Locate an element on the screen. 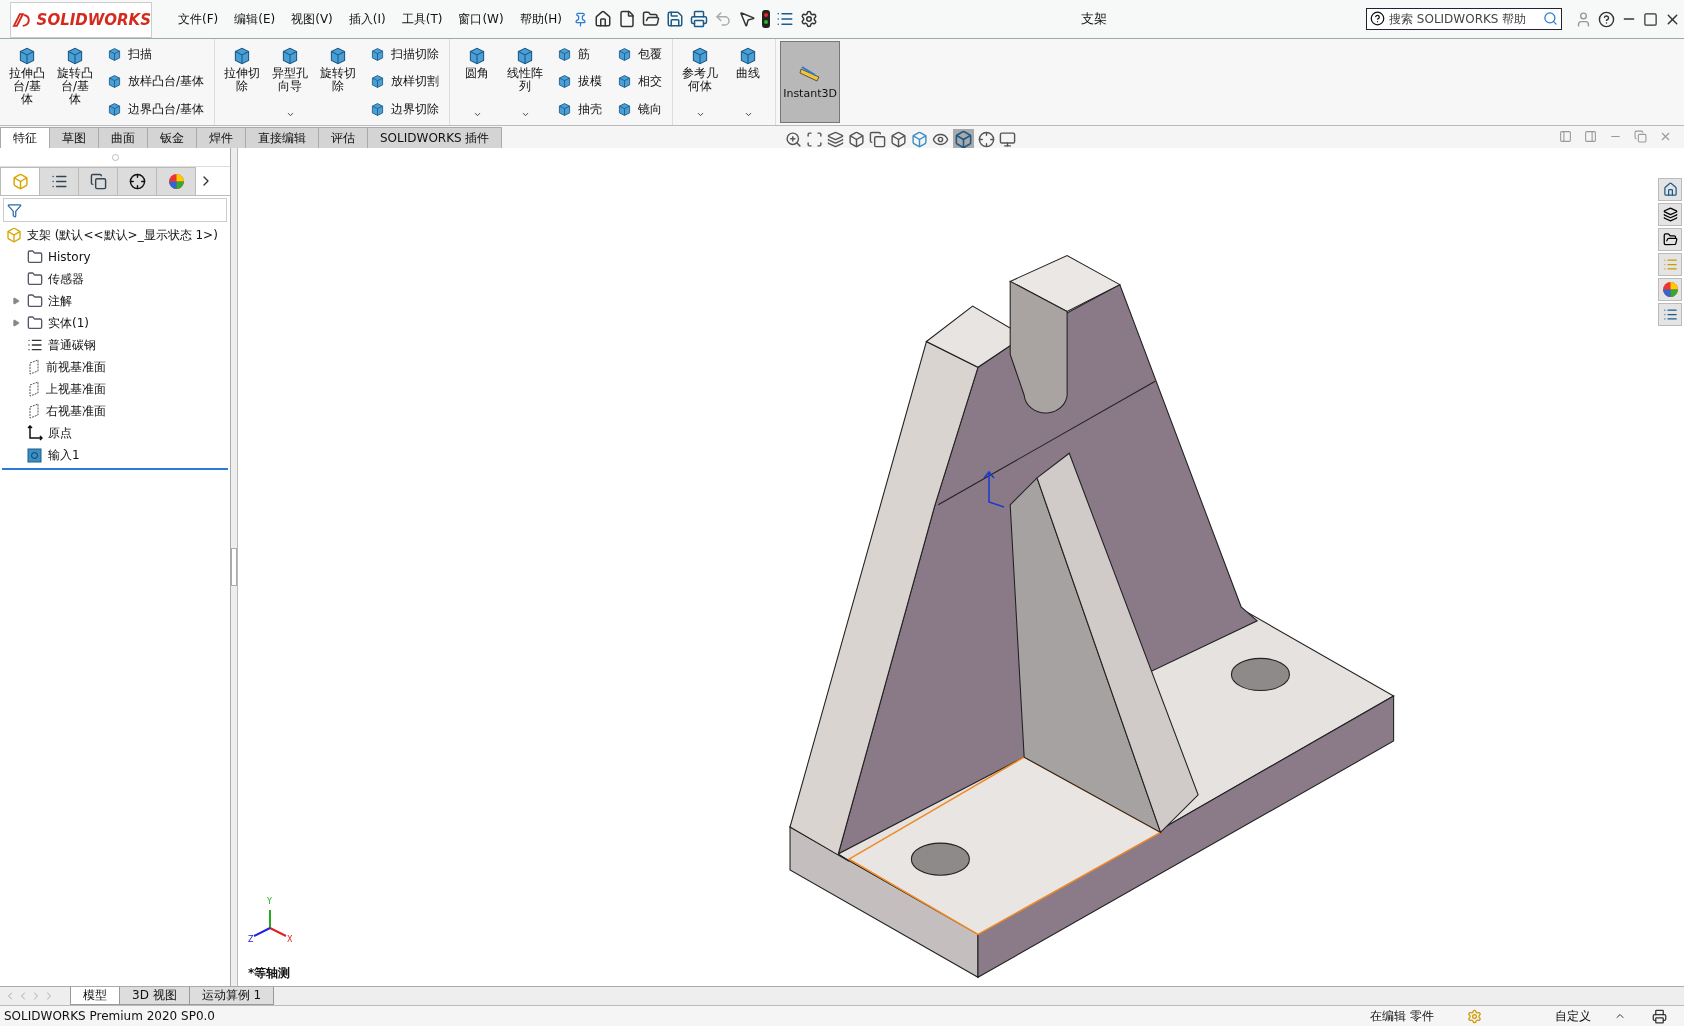 This screenshot has width=1684, height=1026. tree-item: 上视基准面 is located at coordinates (76, 389).